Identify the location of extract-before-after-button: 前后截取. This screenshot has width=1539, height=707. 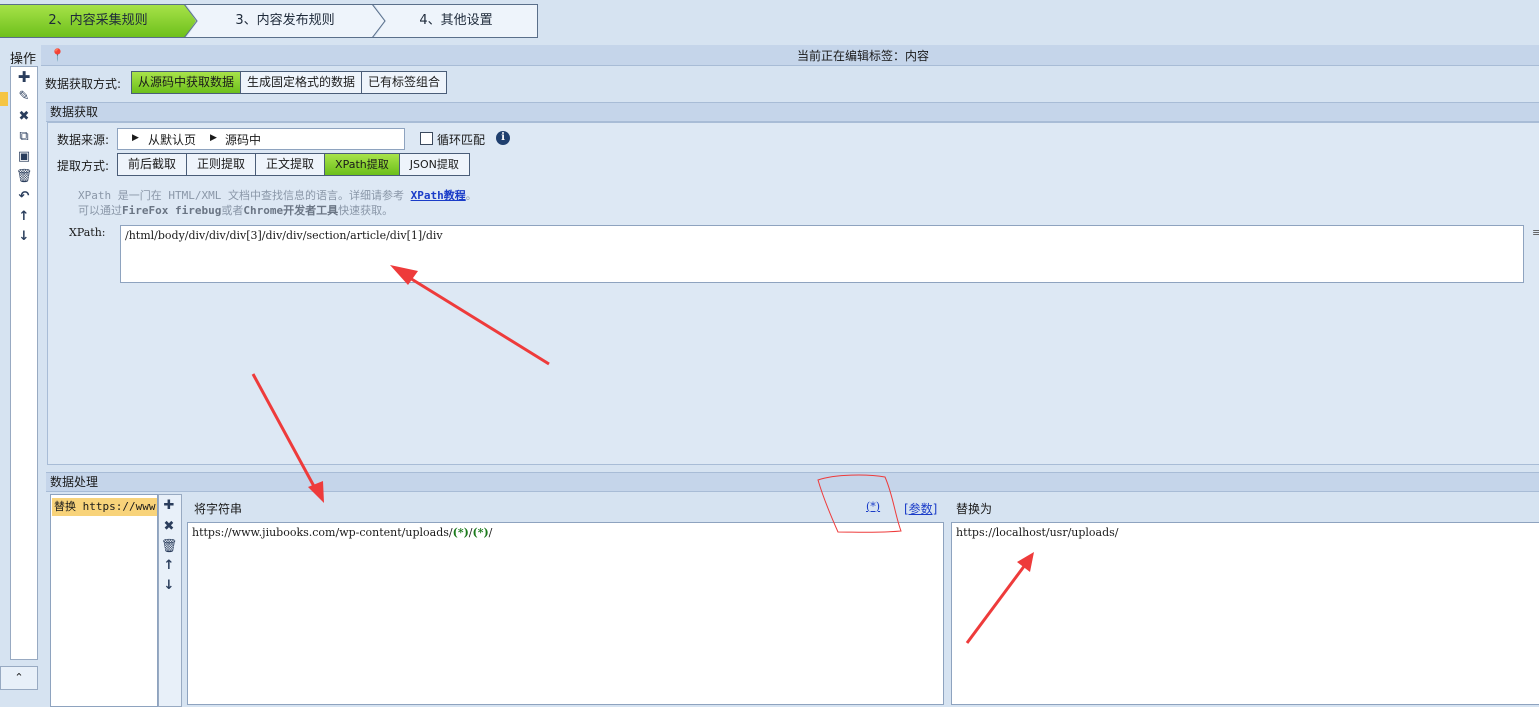
(153, 164).